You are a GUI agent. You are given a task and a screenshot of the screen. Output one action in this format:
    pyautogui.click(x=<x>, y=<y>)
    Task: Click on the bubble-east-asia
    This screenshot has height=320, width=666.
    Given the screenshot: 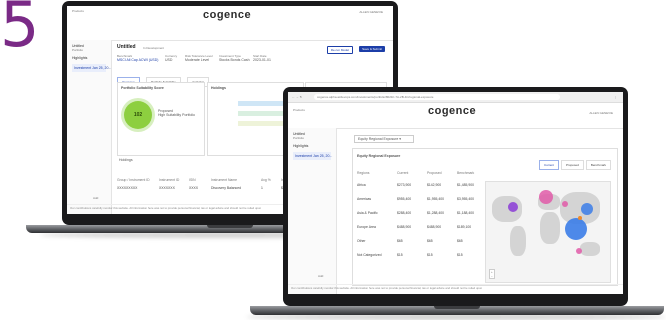 What is the action you would take?
    pyautogui.click(x=587, y=209)
    